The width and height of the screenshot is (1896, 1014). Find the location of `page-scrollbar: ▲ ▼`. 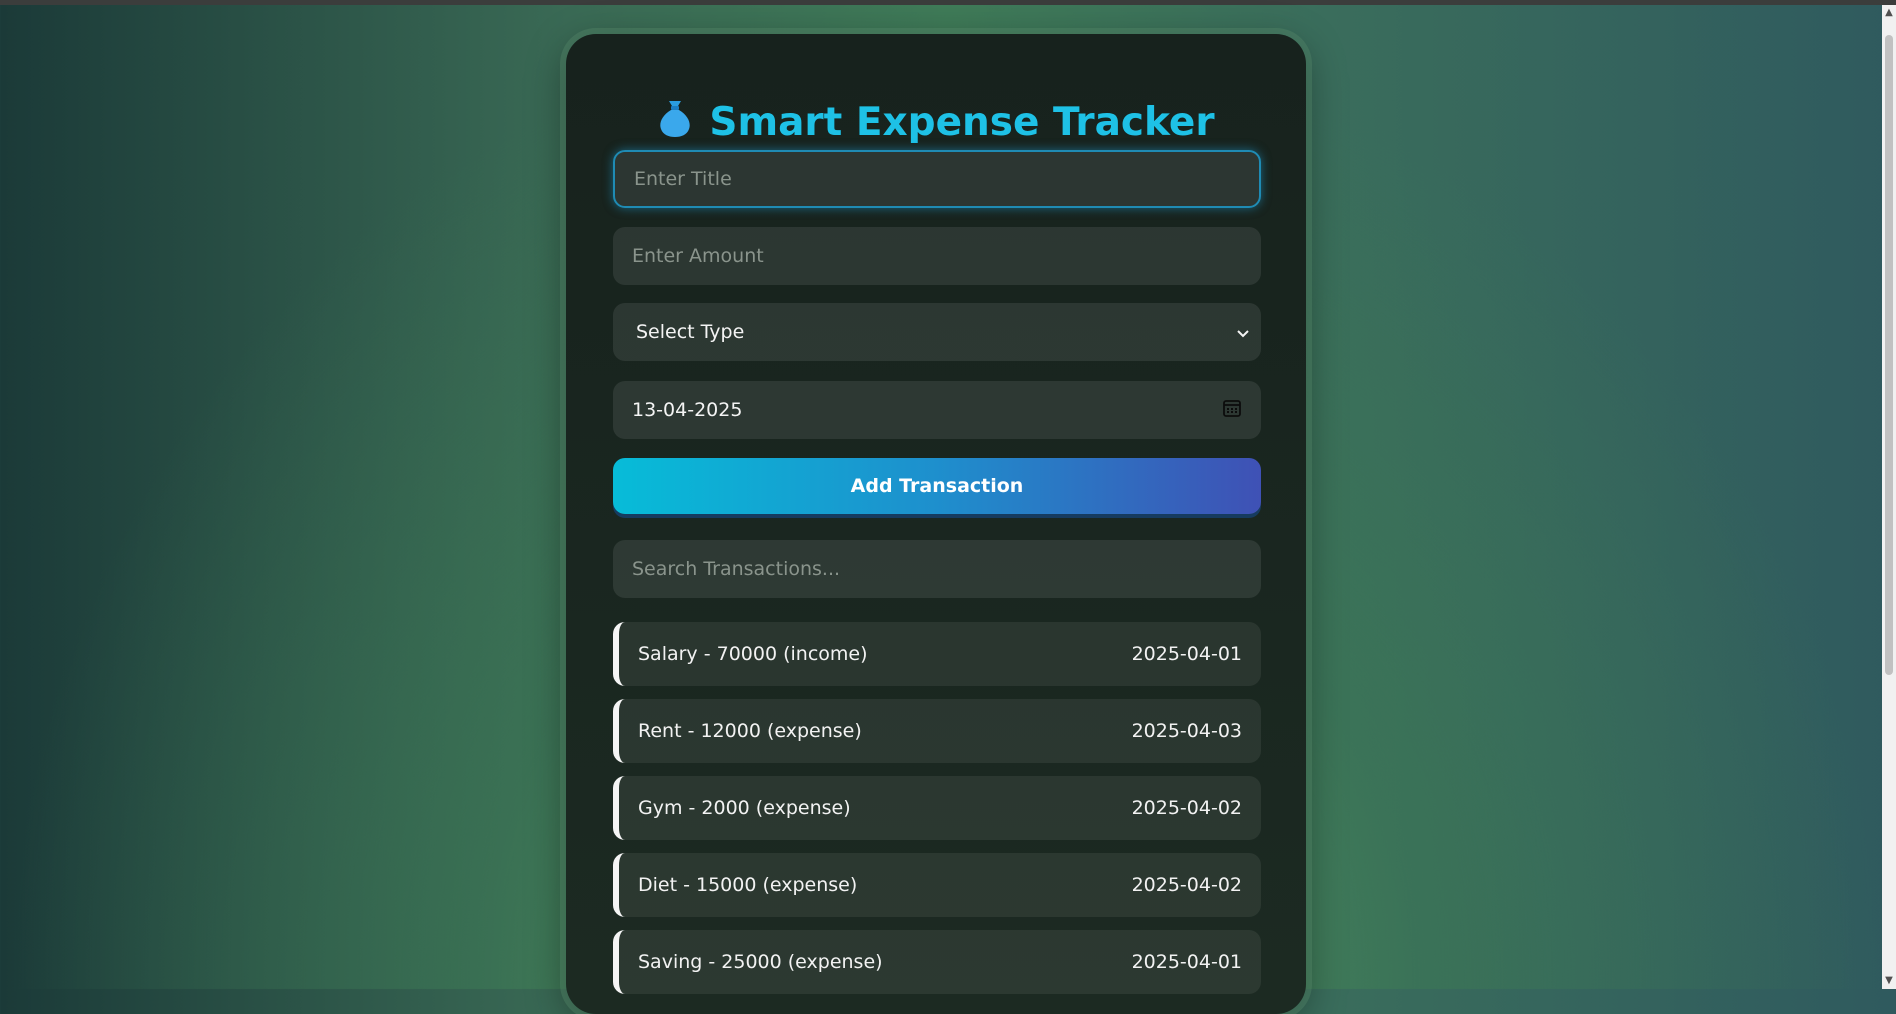

page-scrollbar: ▲ ▼ is located at coordinates (1889, 497).